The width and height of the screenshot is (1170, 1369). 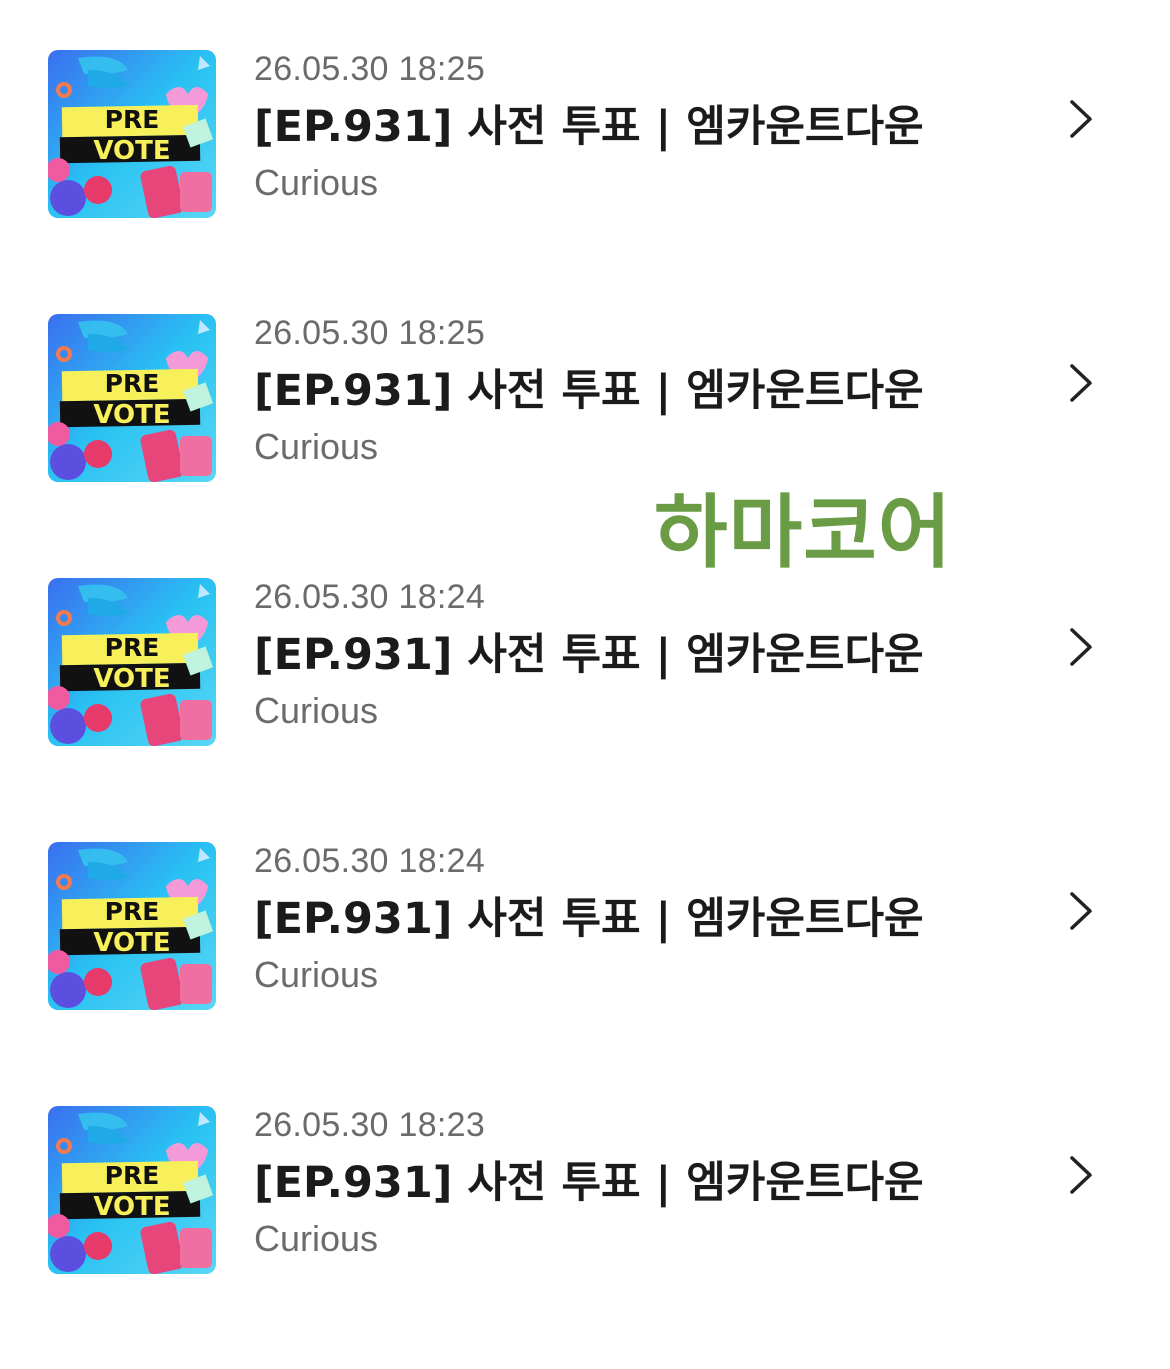 What do you see at coordinates (803, 532) in the screenshot?
I see `watermark-text: 하마코어` at bounding box center [803, 532].